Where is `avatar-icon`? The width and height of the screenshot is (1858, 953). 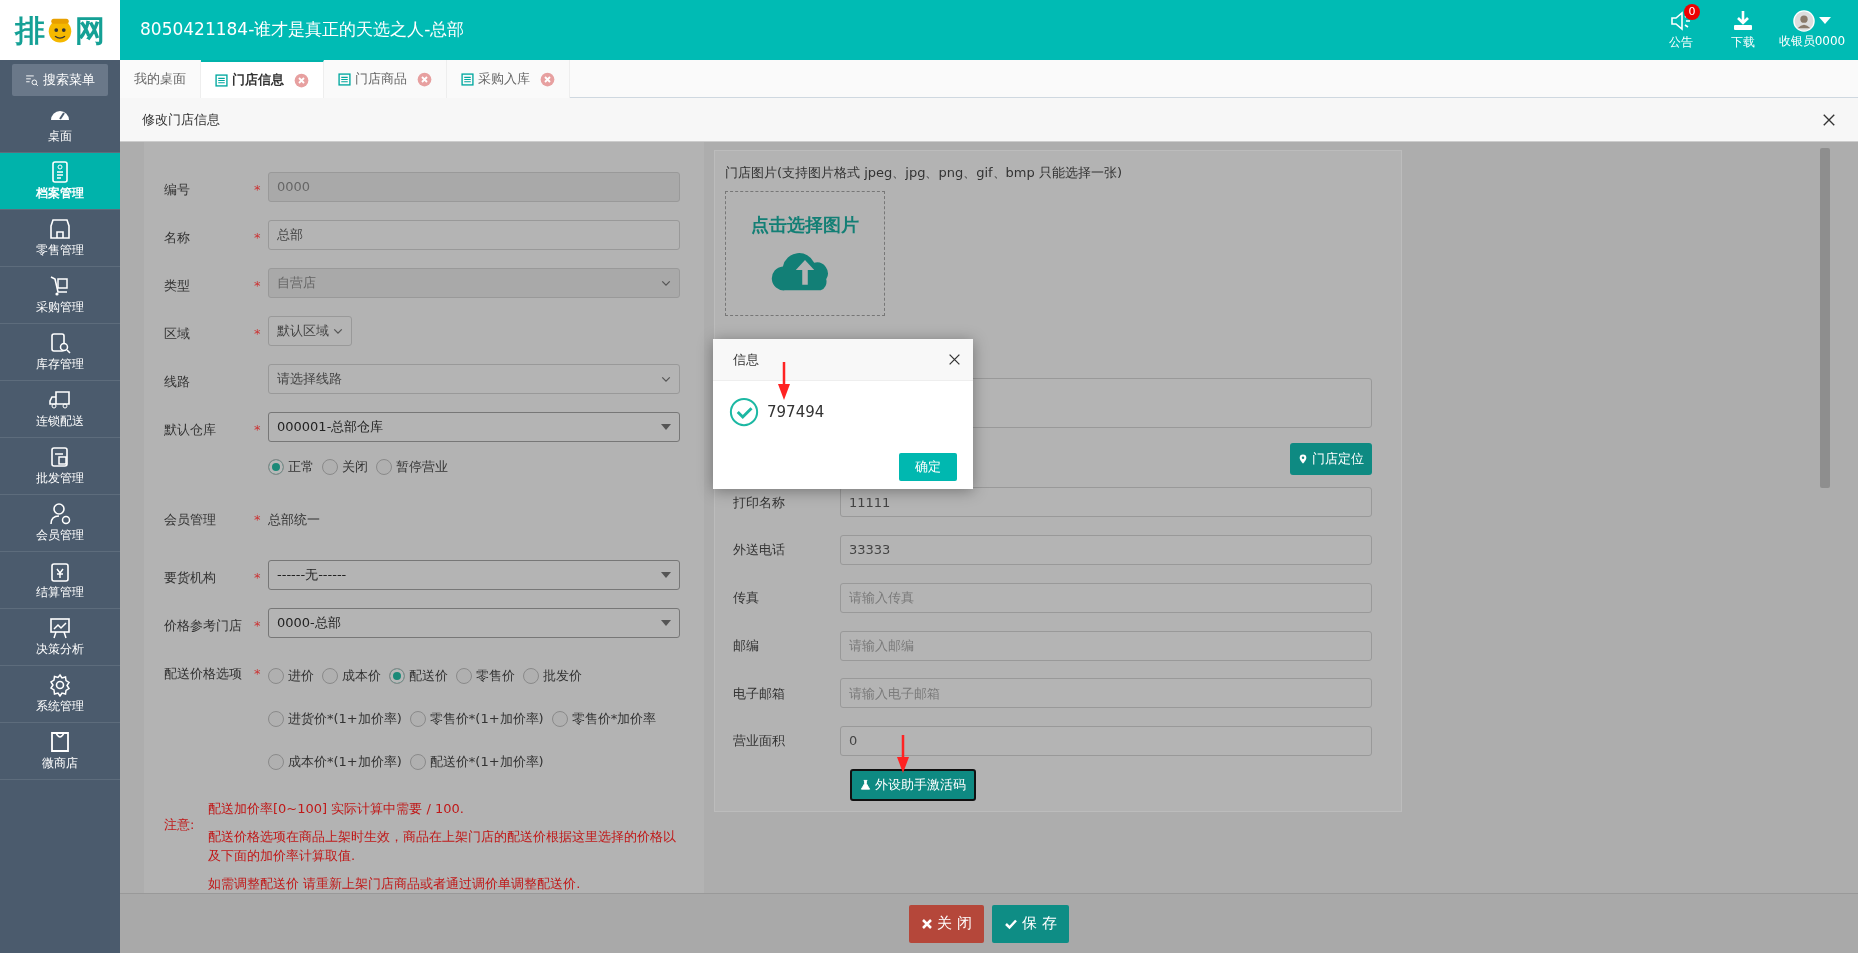
avatar-icon is located at coordinates (1804, 21).